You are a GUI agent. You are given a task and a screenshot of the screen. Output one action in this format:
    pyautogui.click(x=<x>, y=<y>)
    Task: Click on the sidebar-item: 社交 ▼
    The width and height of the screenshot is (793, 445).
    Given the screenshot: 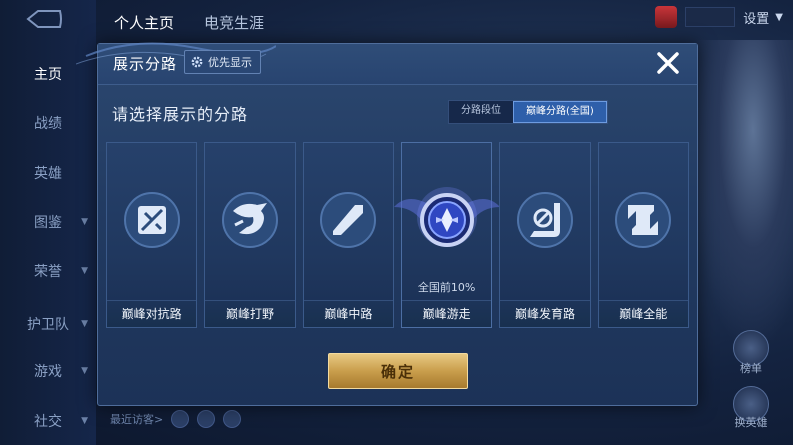 What is the action you would take?
    pyautogui.click(x=48, y=421)
    